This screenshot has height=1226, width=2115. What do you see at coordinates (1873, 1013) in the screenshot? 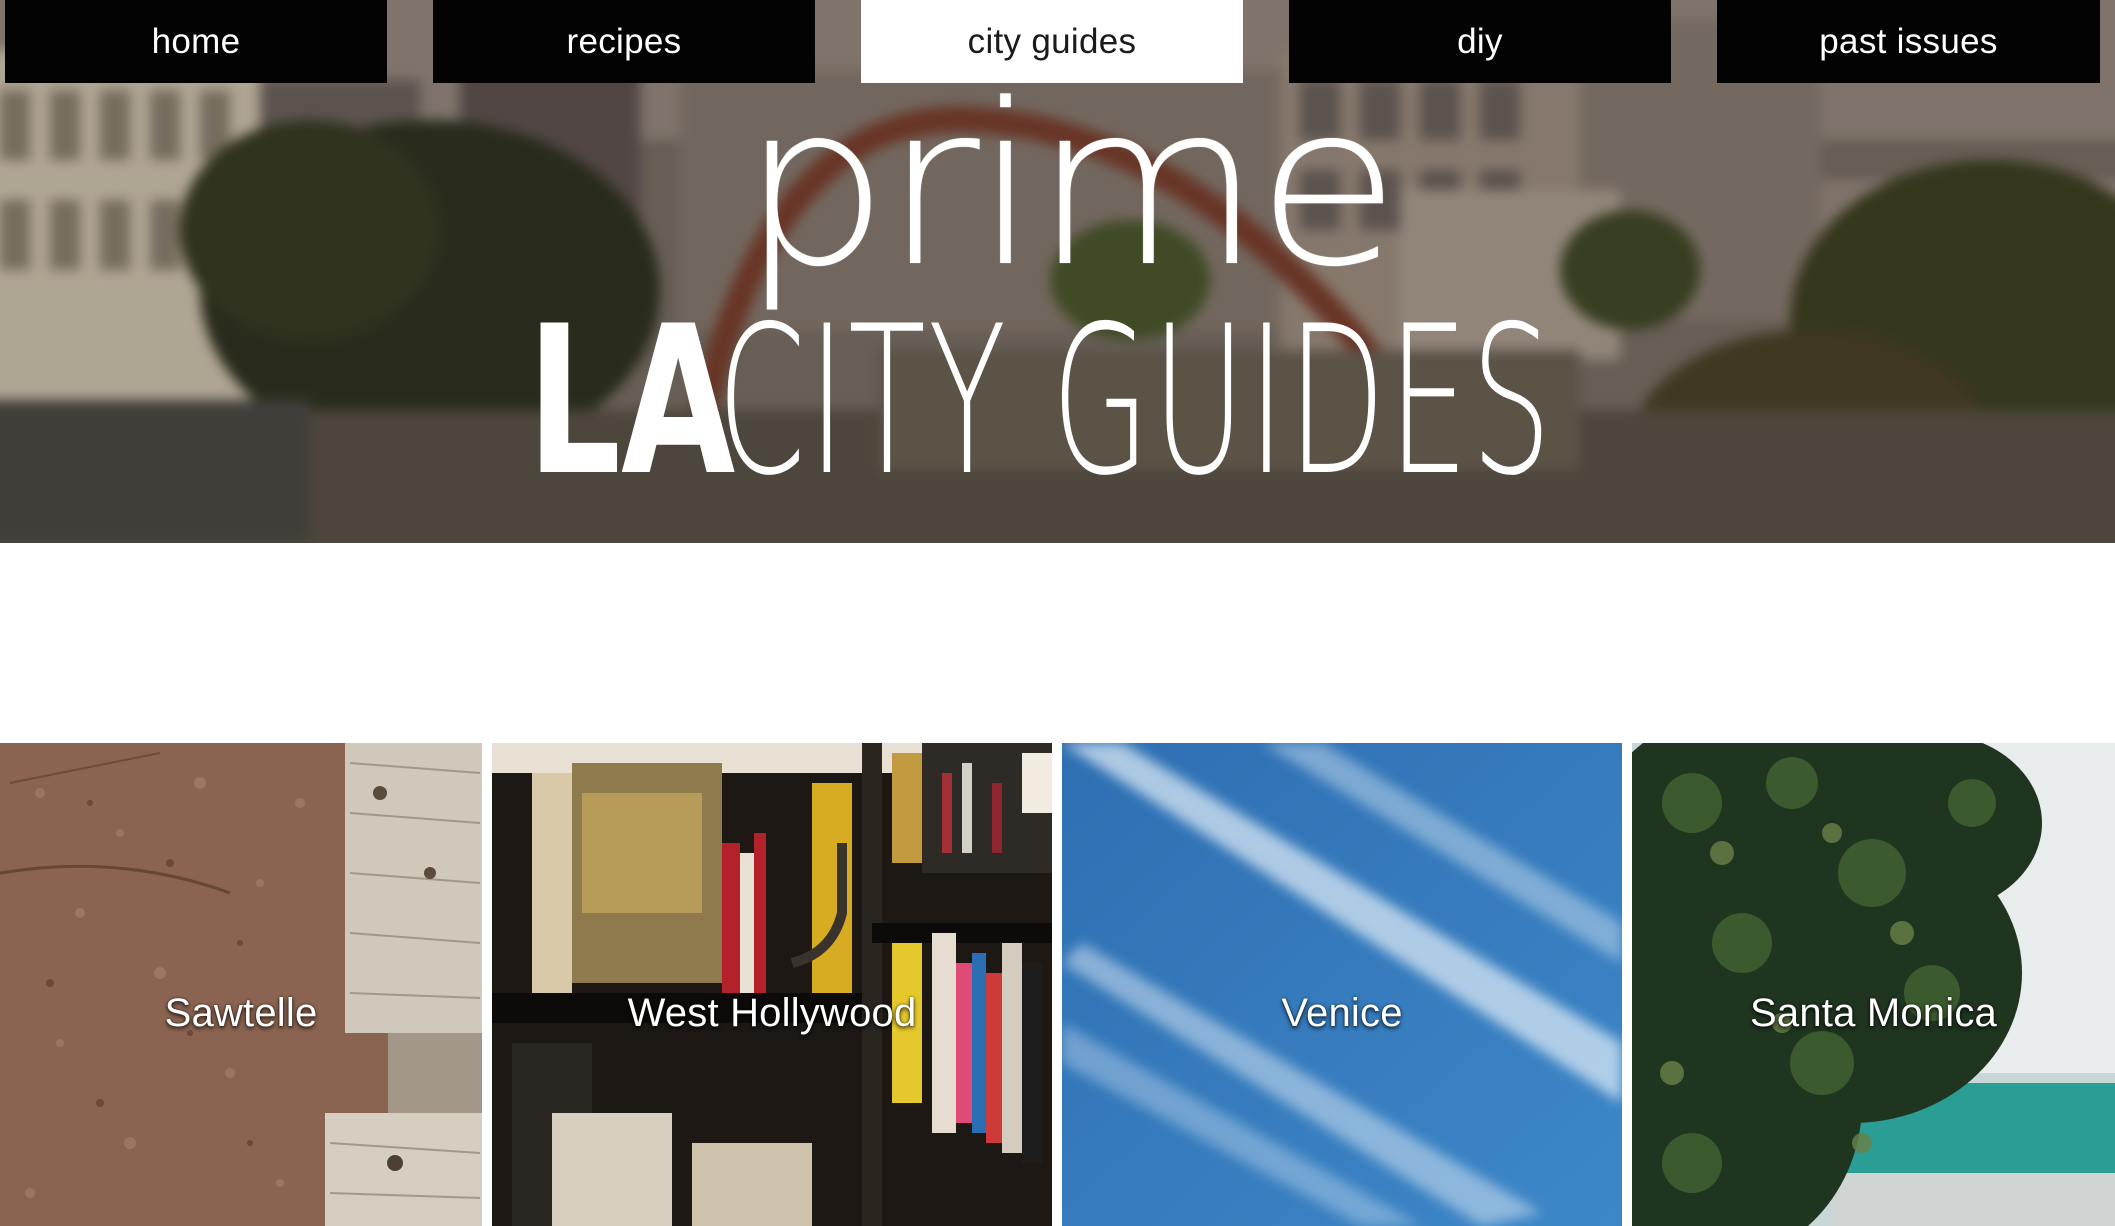
I see `tile-label-santa-monica: Santa Monica` at bounding box center [1873, 1013].